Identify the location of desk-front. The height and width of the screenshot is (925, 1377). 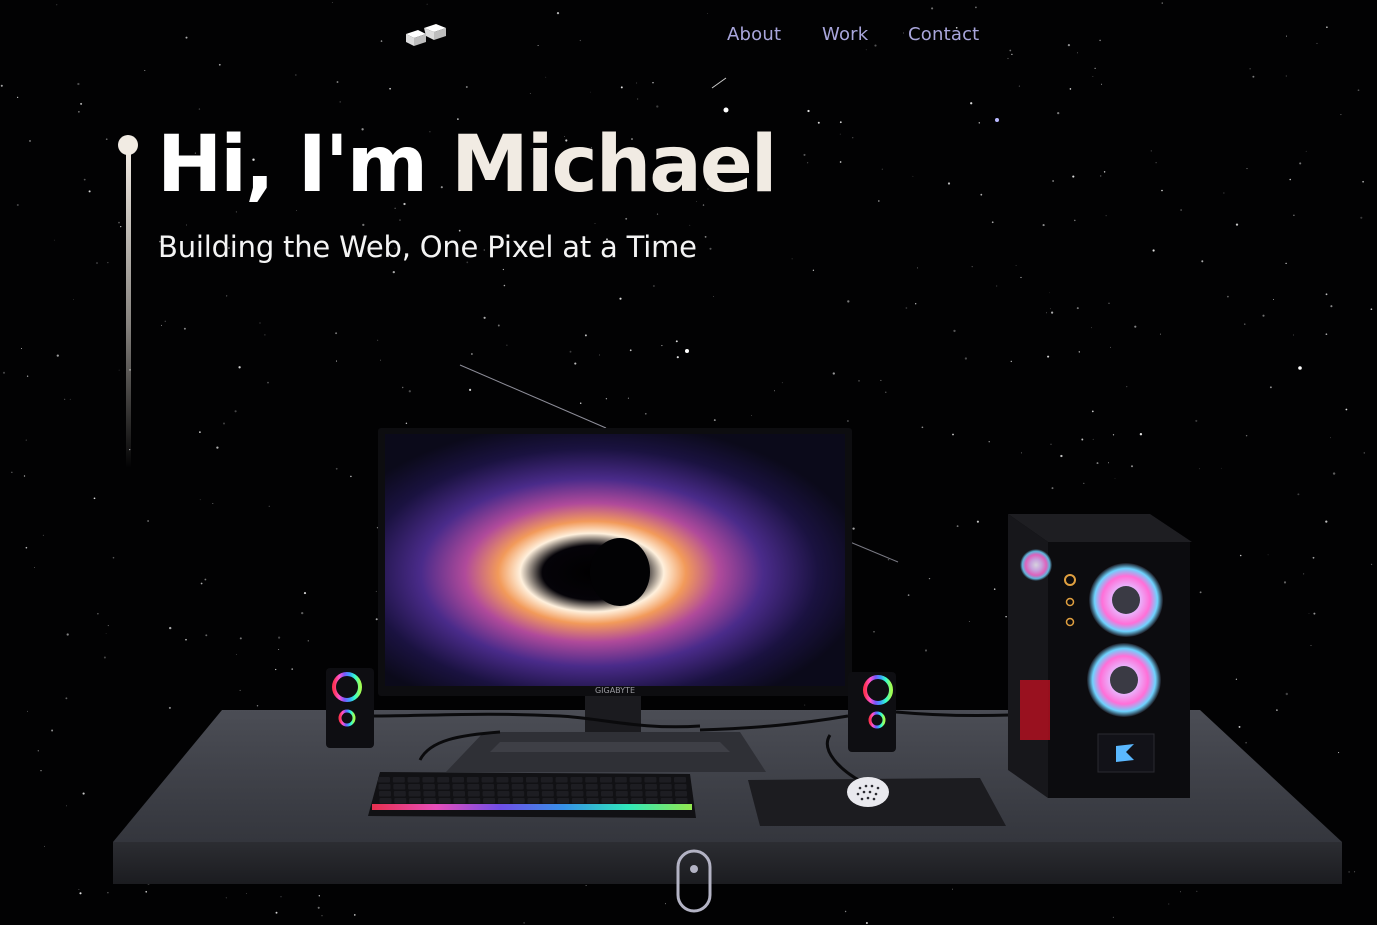
(727, 863).